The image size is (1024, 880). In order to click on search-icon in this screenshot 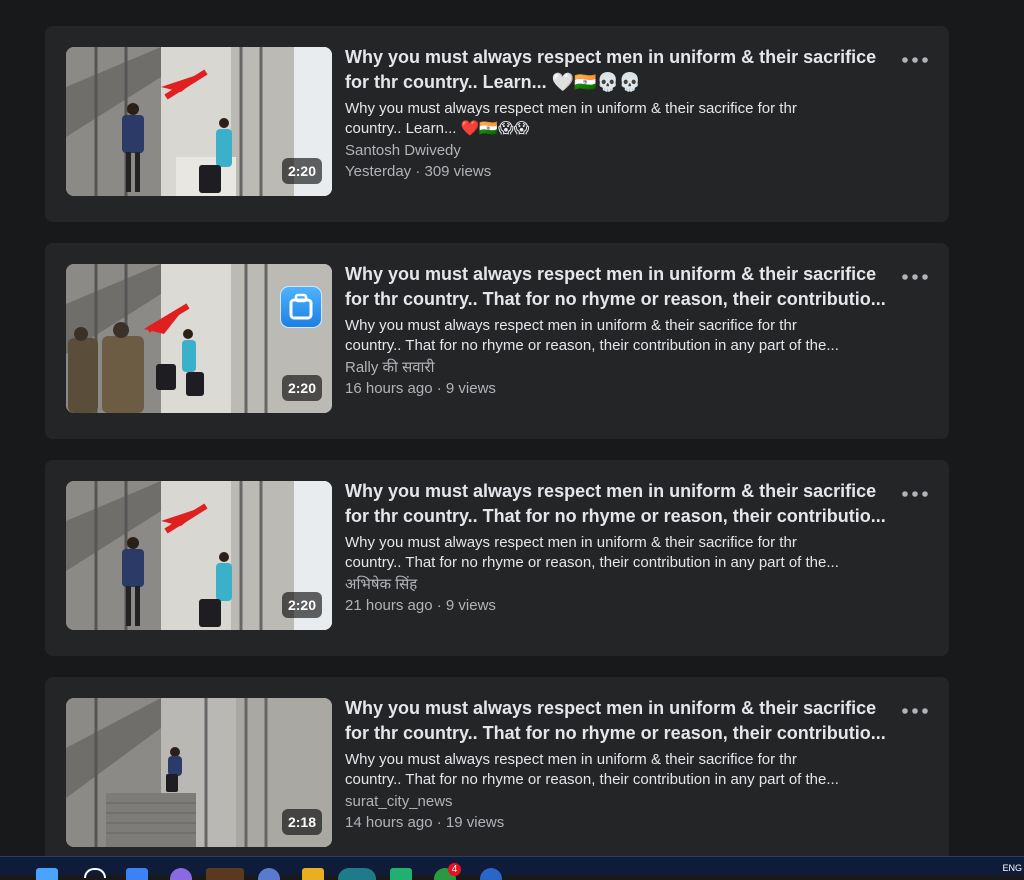, I will do `click(95, 873)`.